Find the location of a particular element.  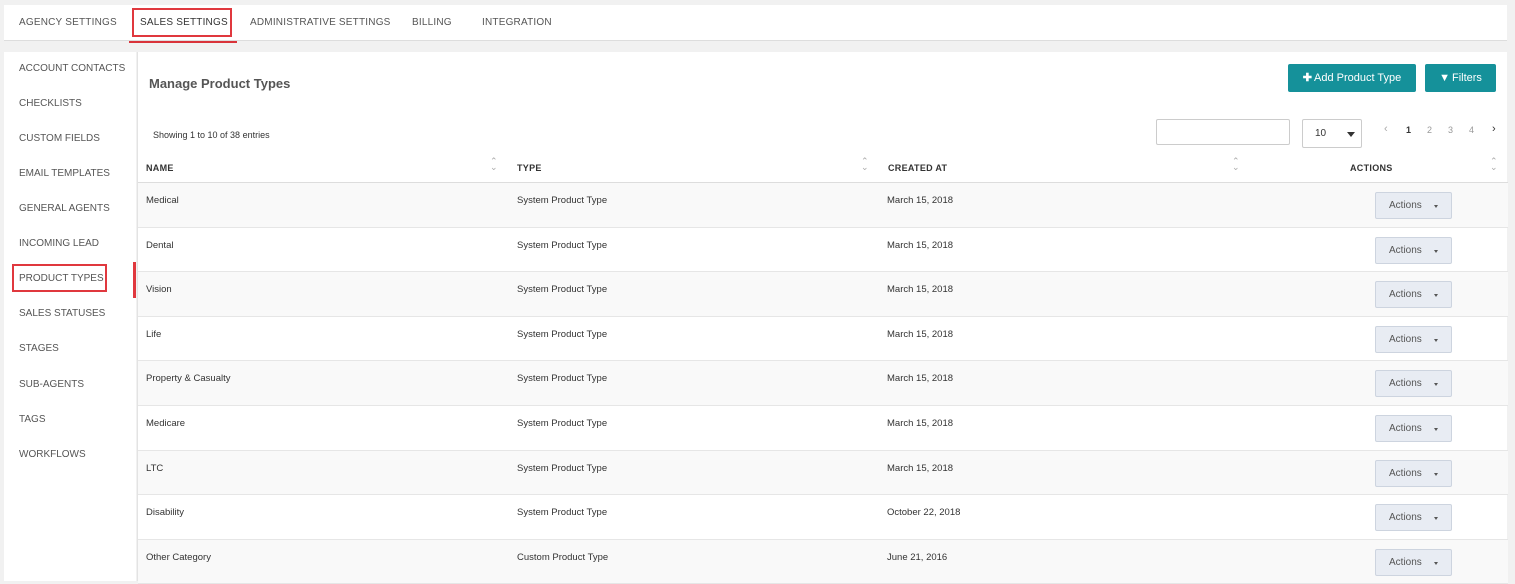

sidebar-item-sub-agents: SUB-AGENTS is located at coordinates (51, 384).